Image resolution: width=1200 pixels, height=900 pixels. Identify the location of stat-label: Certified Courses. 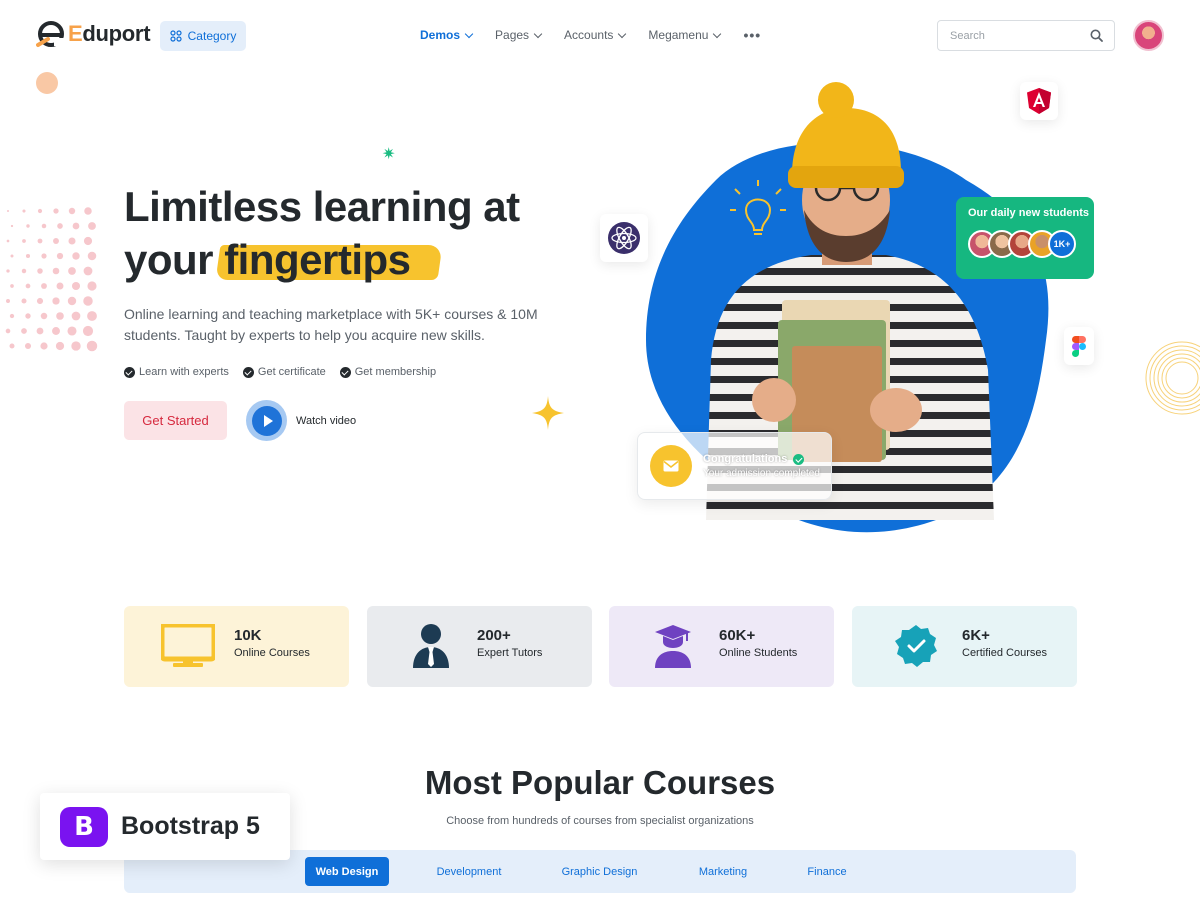
(1004, 653).